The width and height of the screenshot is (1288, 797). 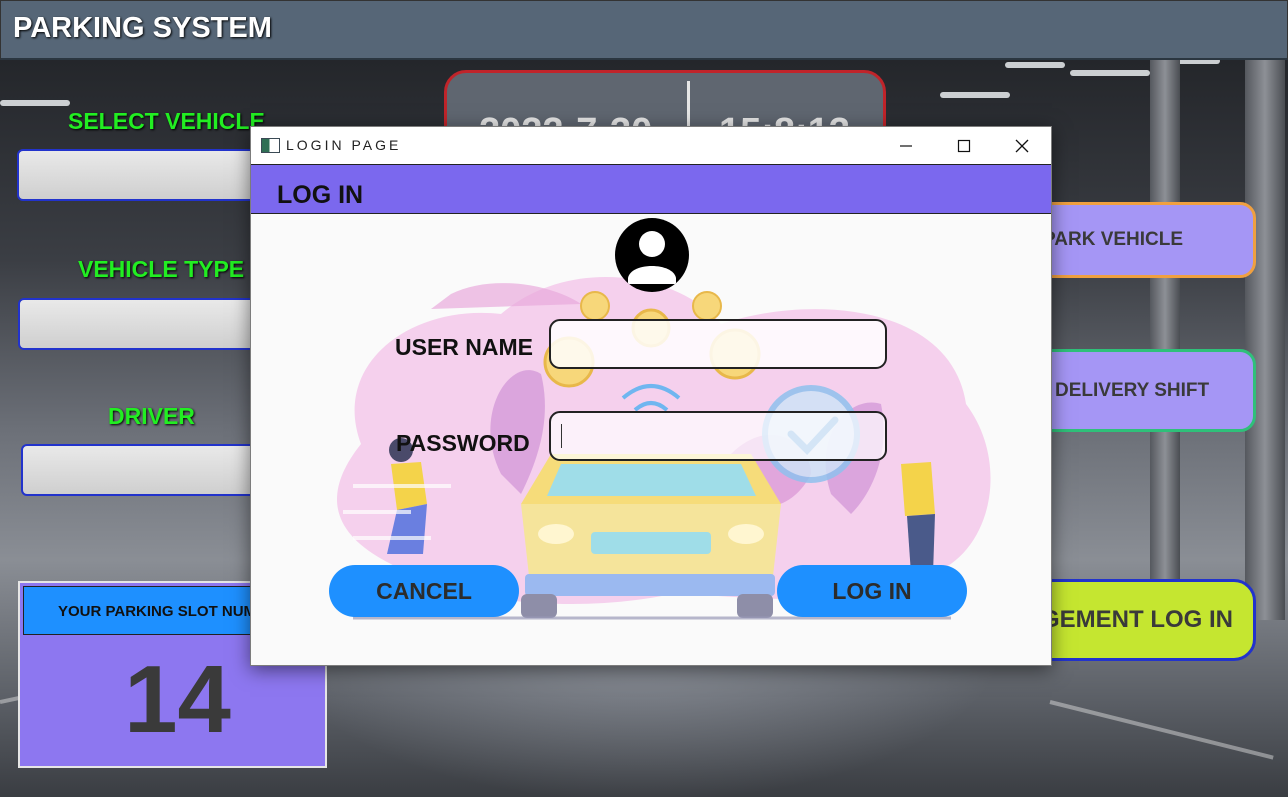 I want to click on select-vehicle-label: SELECT VEHICLE, so click(x=166, y=121).